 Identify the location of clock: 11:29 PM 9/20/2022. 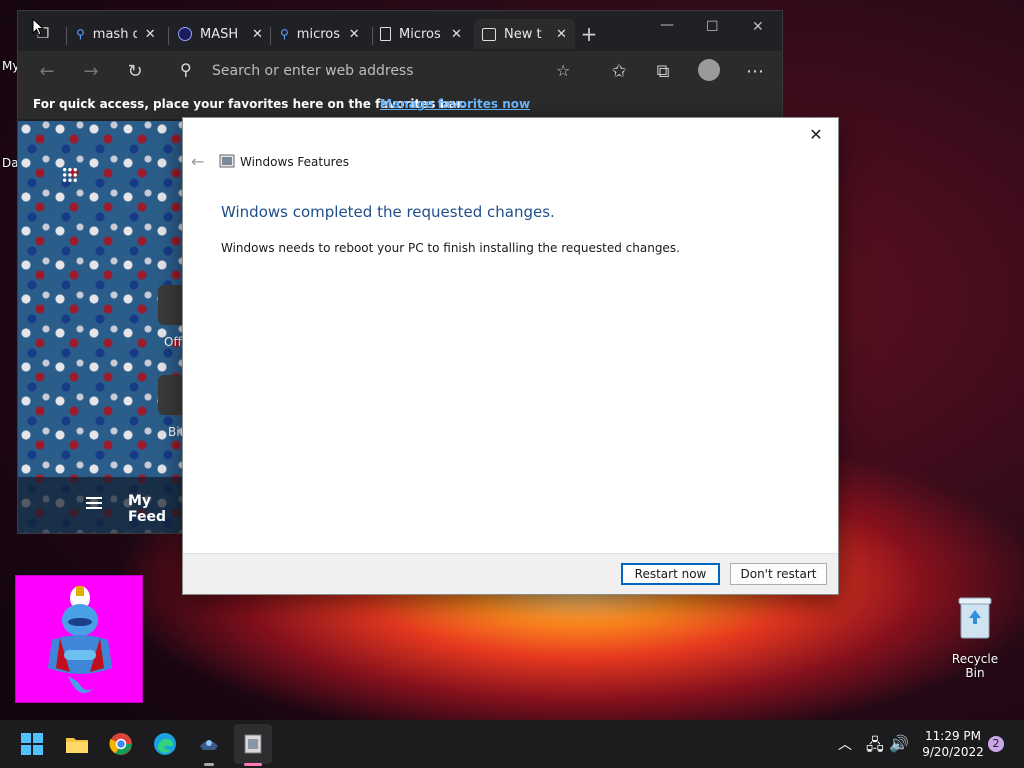
(953, 744).